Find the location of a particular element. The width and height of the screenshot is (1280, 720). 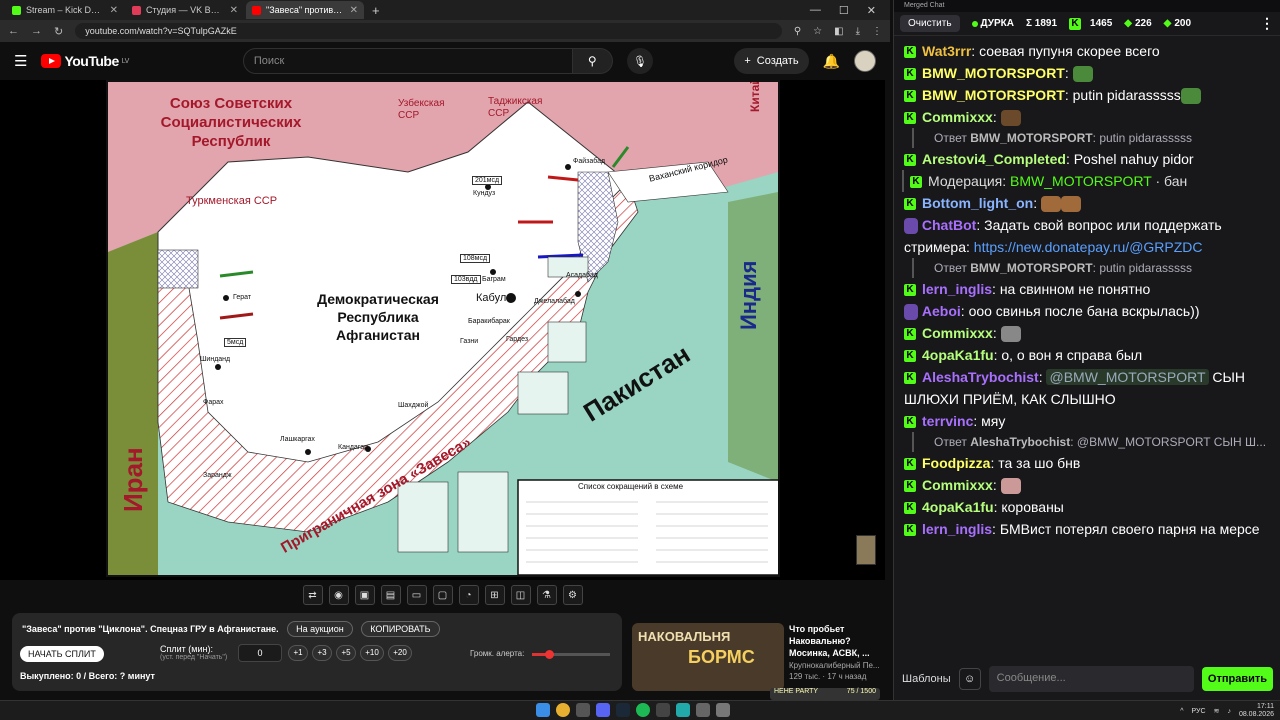

chat-username: Arestovi4_Completed is located at coordinates (994, 159).